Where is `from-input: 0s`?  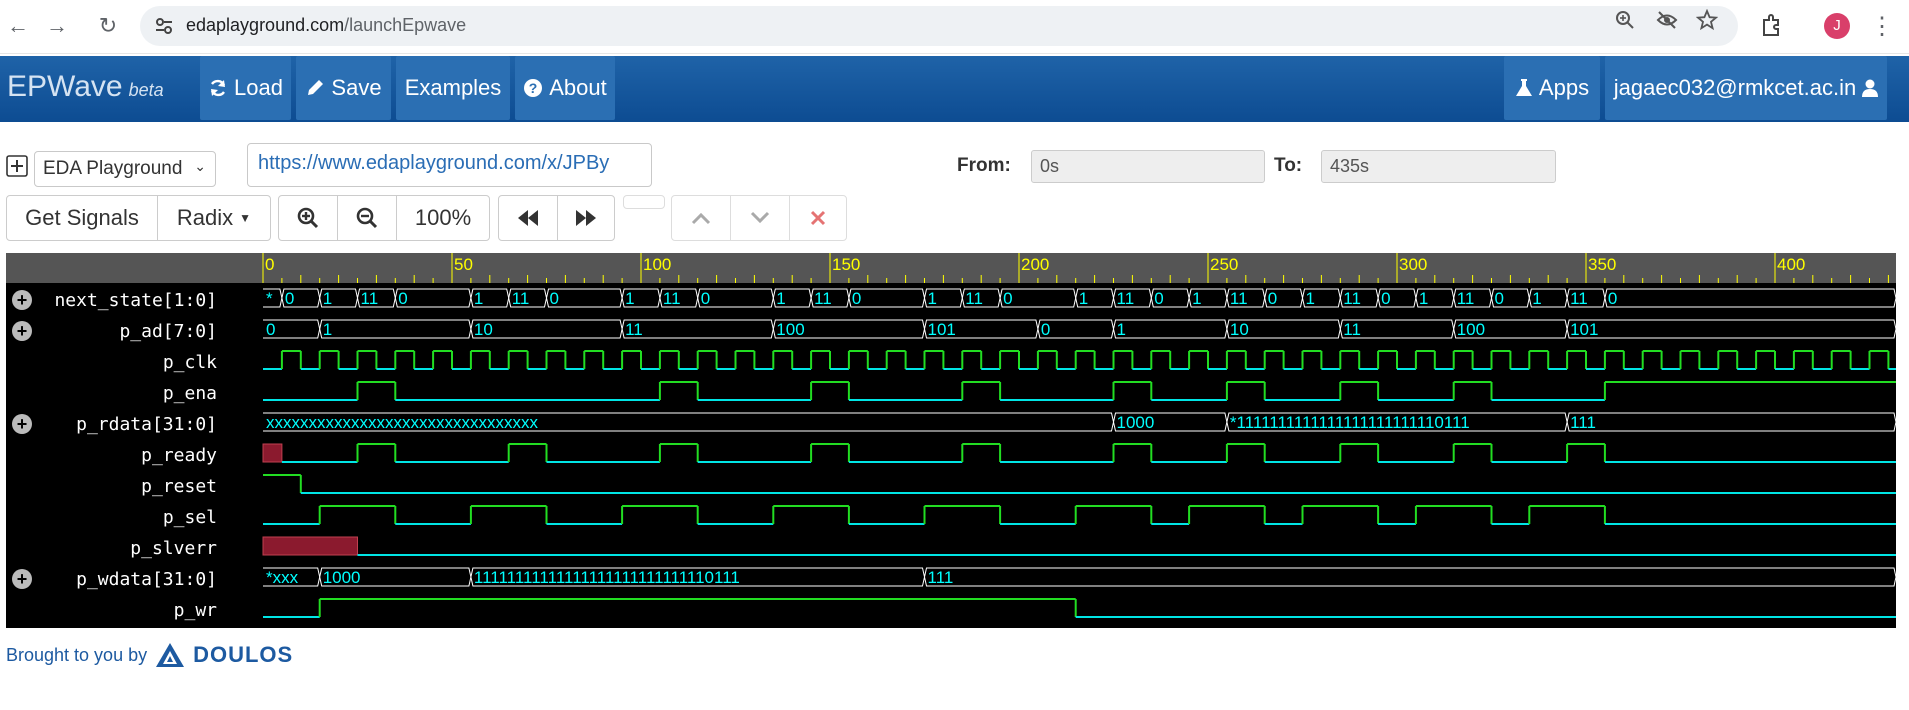
from-input: 0s is located at coordinates (1148, 166).